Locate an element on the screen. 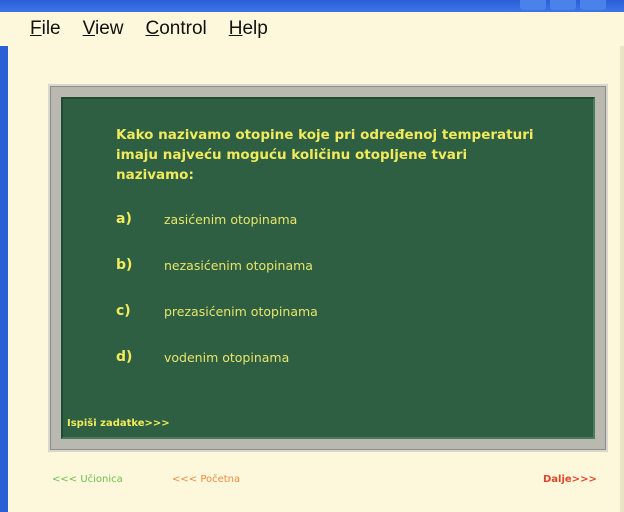  answer-text: prezasićenim otopinama is located at coordinates (241, 311).